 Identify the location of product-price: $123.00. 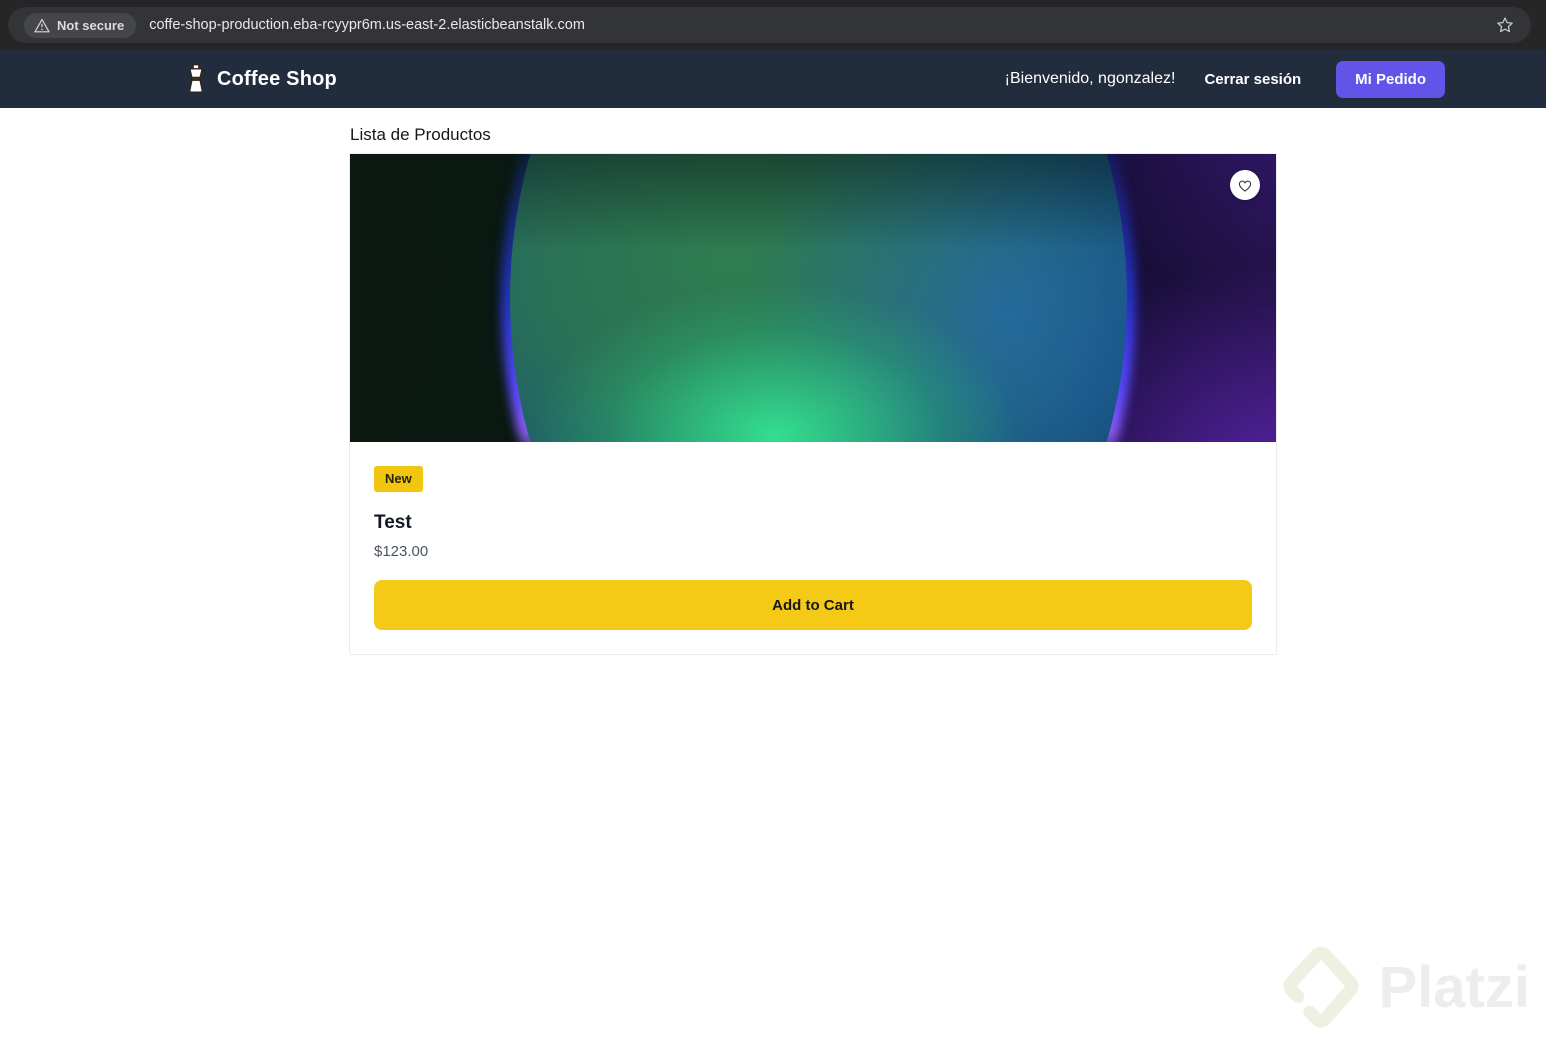
(401, 551).